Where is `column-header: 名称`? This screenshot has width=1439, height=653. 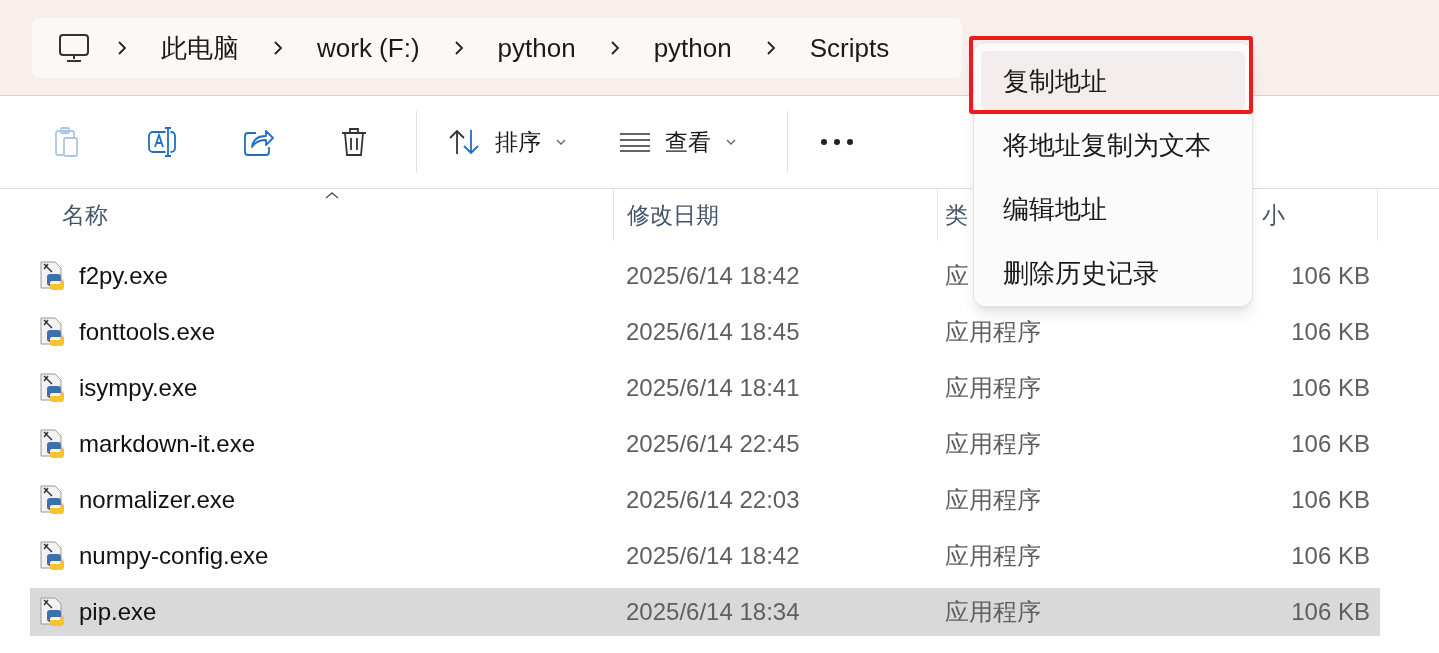
column-header: 名称 is located at coordinates (85, 215).